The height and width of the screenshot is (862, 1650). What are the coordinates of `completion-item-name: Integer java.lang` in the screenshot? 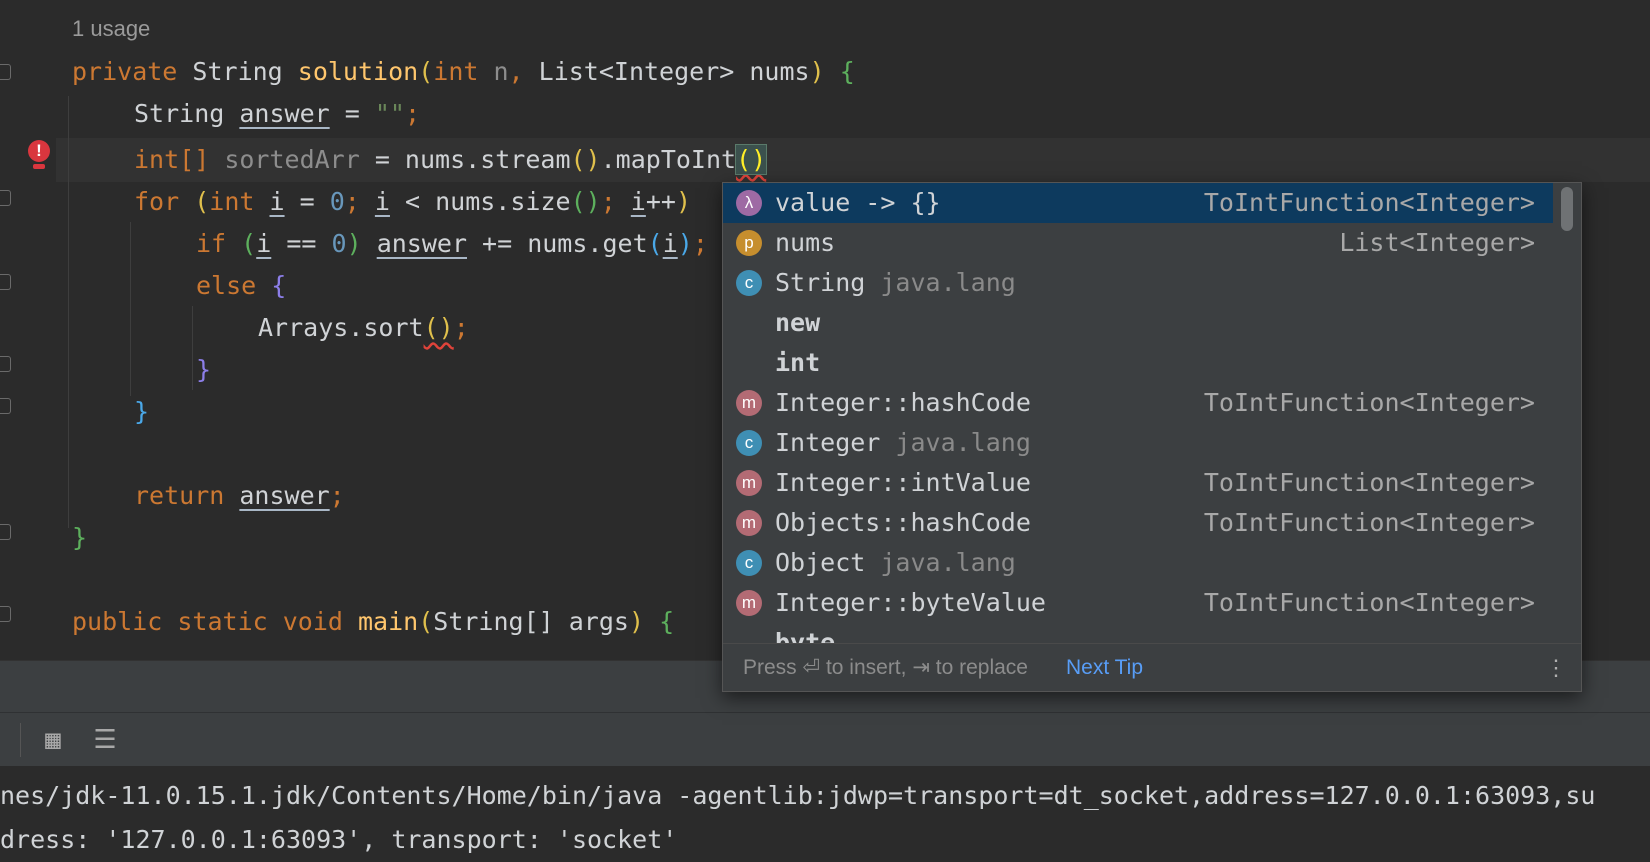 It's located at (903, 443).